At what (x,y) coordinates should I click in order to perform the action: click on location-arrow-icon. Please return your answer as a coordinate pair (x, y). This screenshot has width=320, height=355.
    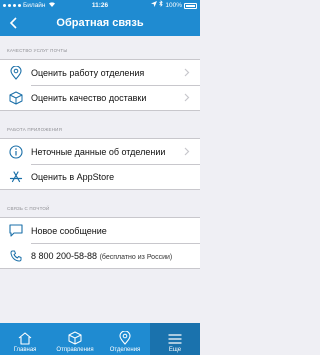
    Looking at the image, I should click on (154, 5).